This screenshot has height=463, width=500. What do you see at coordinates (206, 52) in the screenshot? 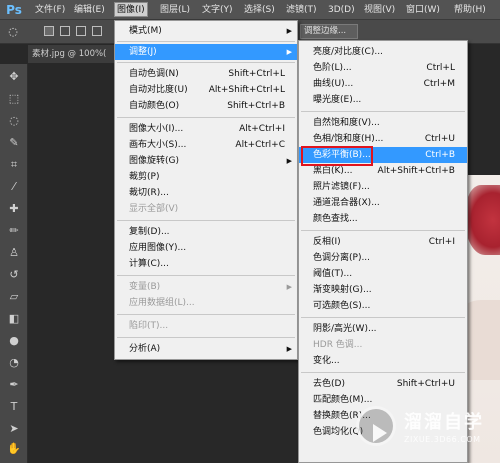
I see `menu-item-adjustments: 调整(J) ▶` at bounding box center [206, 52].